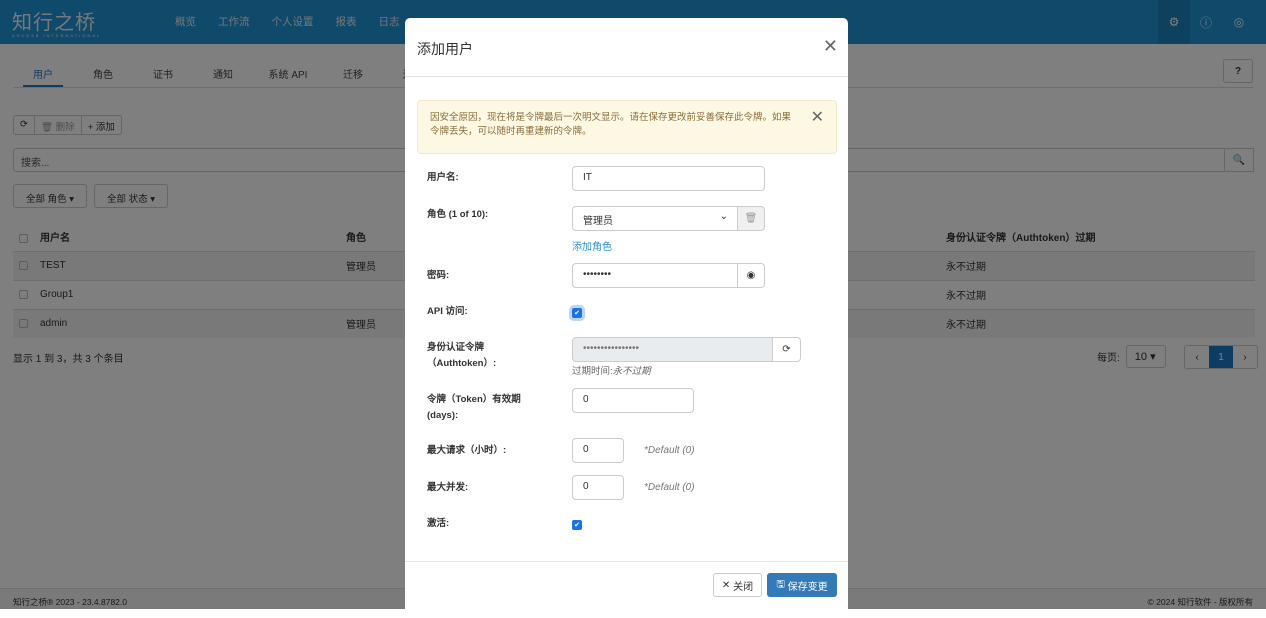  Describe the element at coordinates (626, 561) in the screenshot. I see `modal-footer-divider` at that location.